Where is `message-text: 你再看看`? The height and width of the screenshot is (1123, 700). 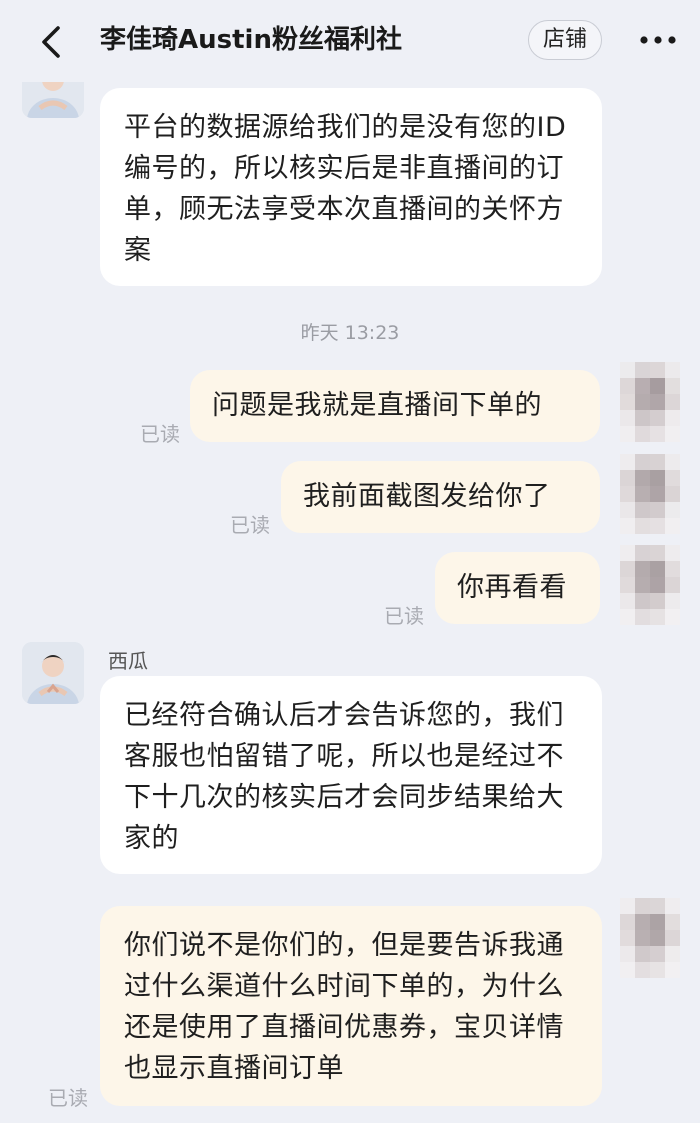 message-text: 你再看看 is located at coordinates (512, 587).